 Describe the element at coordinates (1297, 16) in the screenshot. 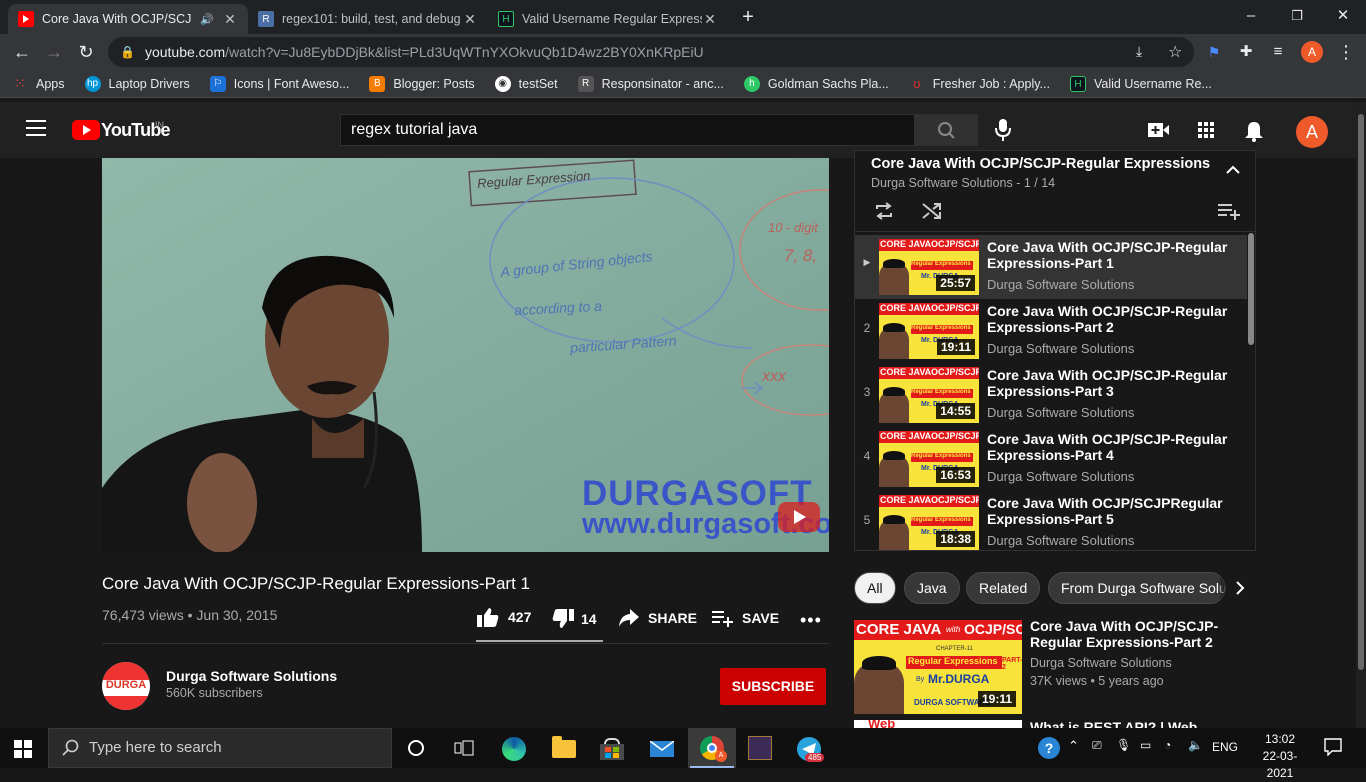

I see `restore-window-icon: ❐` at that location.